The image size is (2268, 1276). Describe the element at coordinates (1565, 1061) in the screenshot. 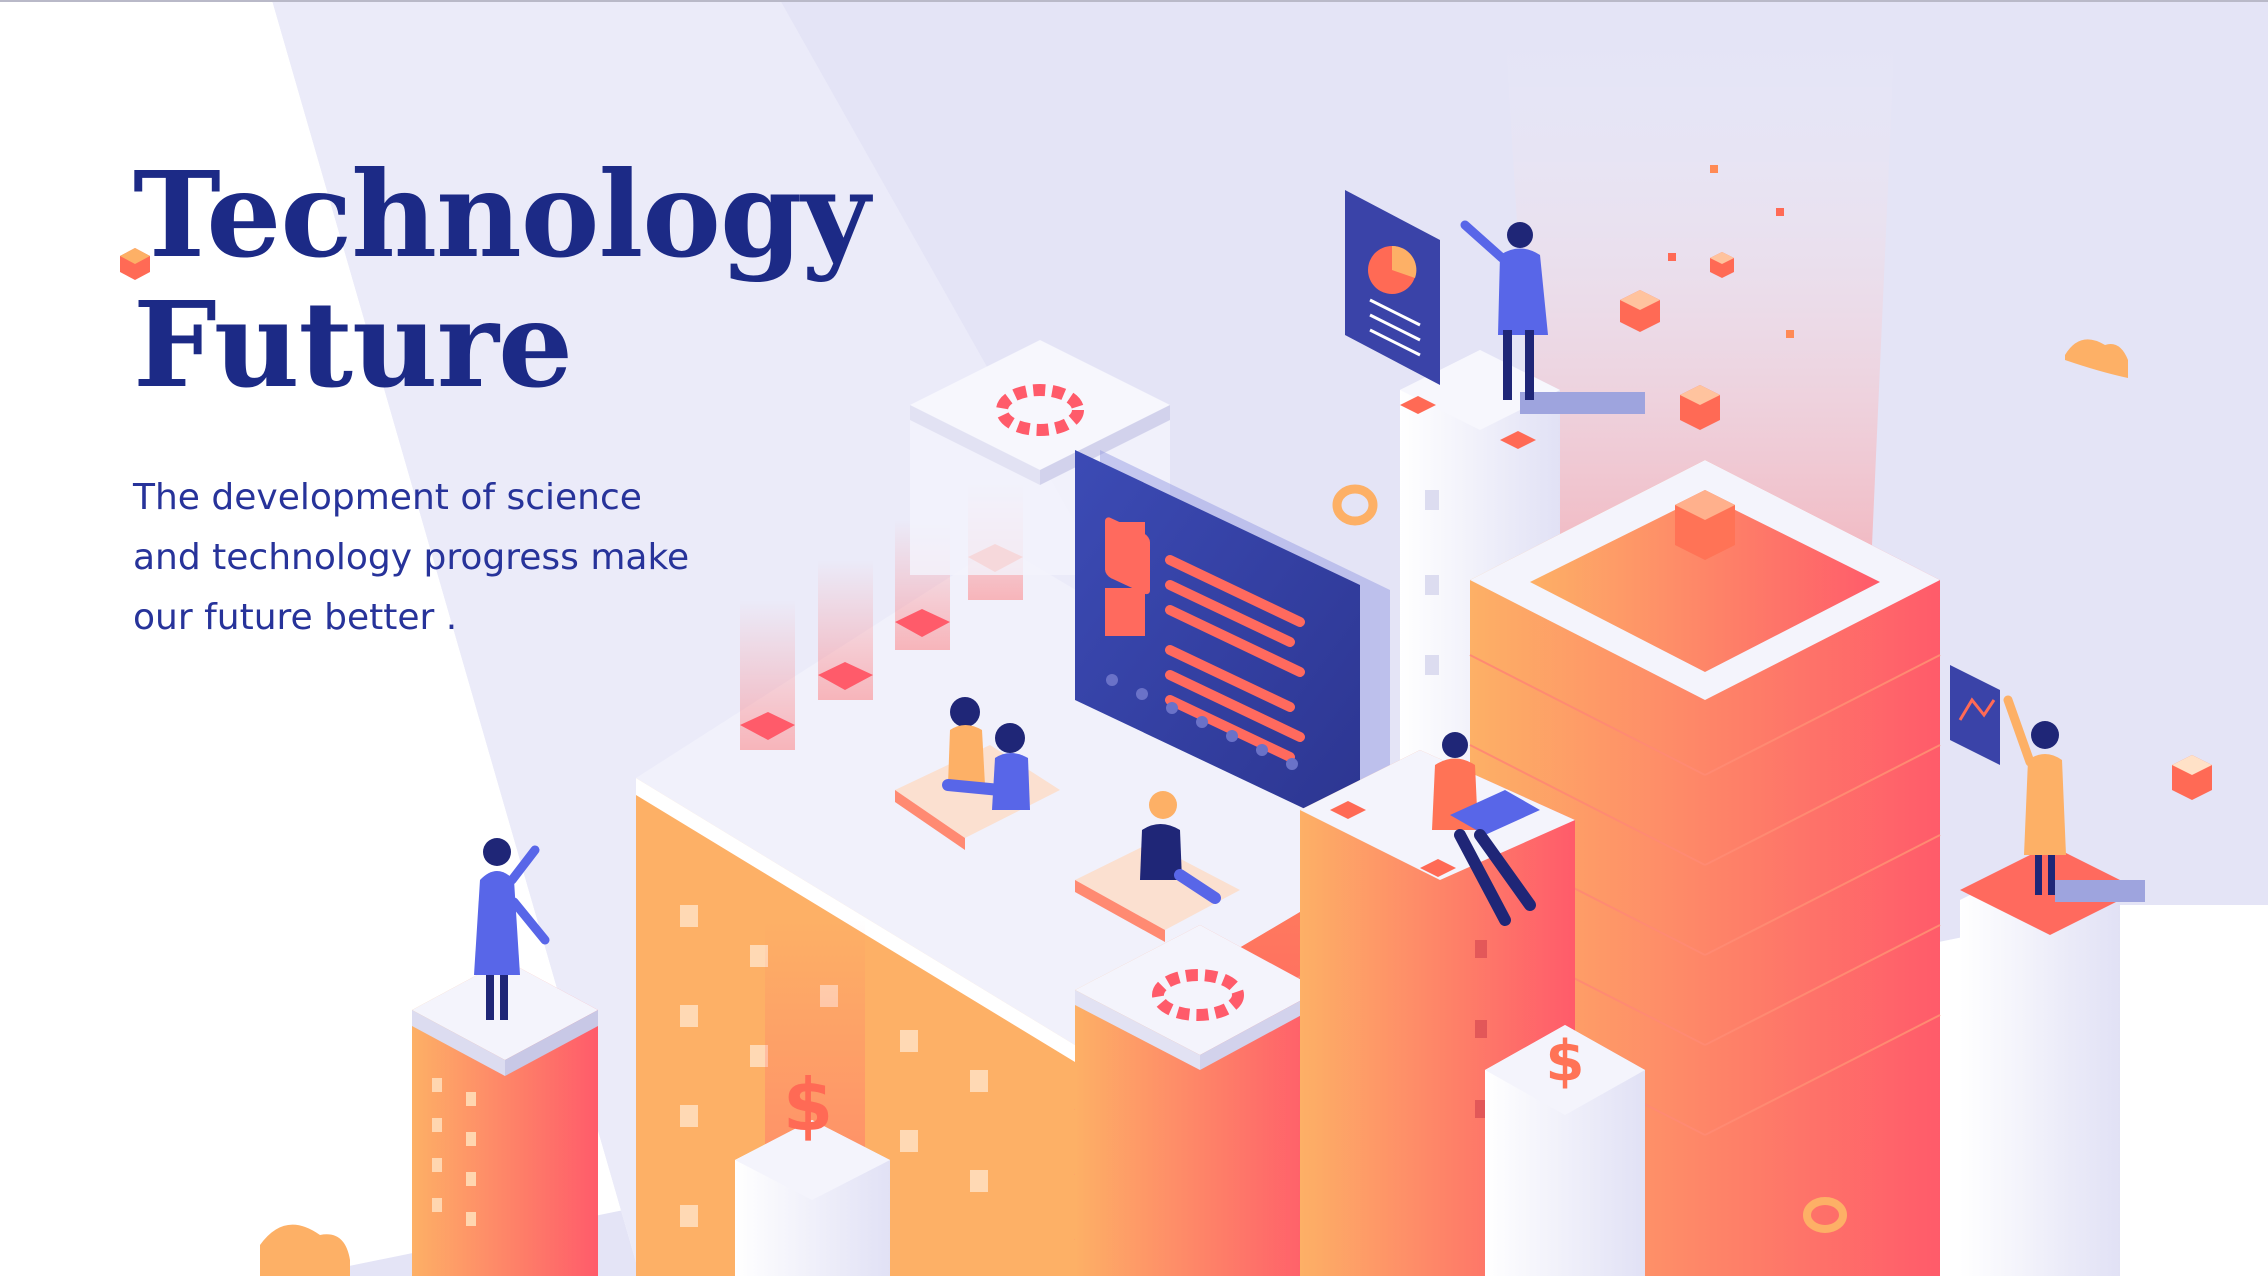

I see `dollar-badge-2: $` at that location.